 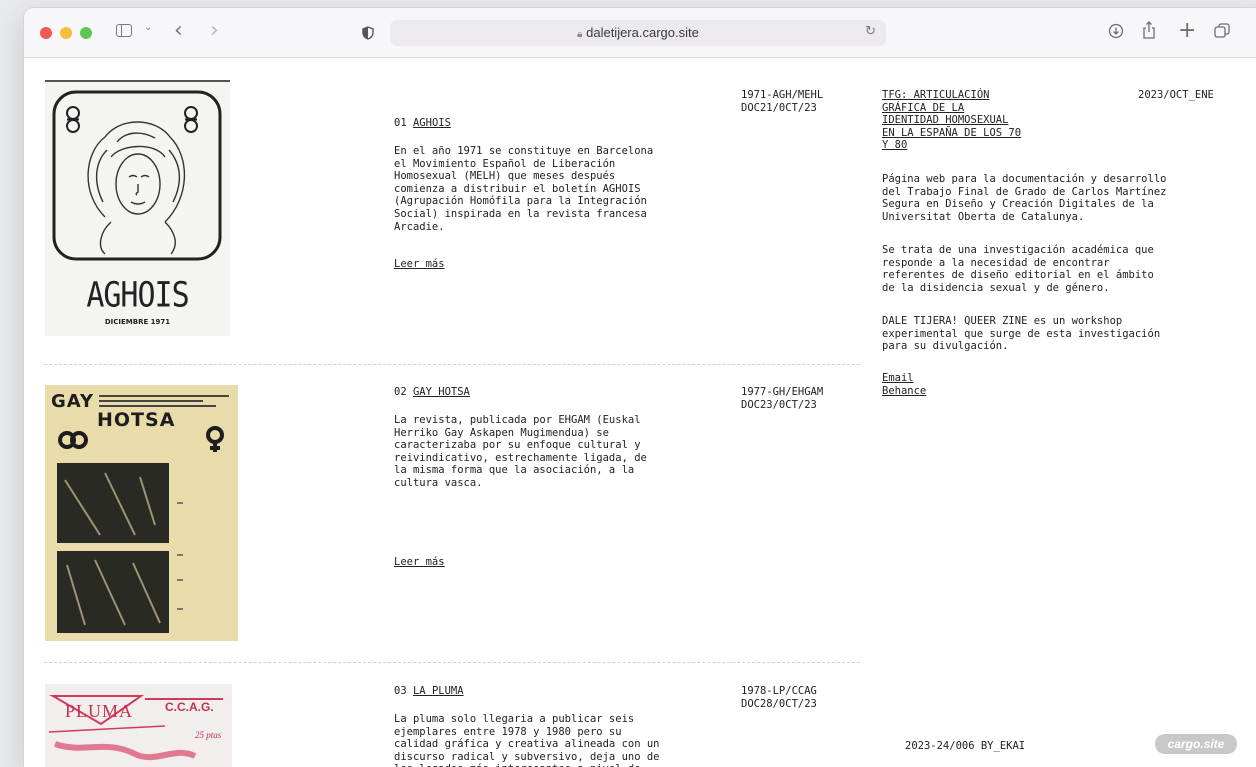 What do you see at coordinates (779, 691) in the screenshot?
I see `la-pluma-code: 1978-LP/CCAG` at bounding box center [779, 691].